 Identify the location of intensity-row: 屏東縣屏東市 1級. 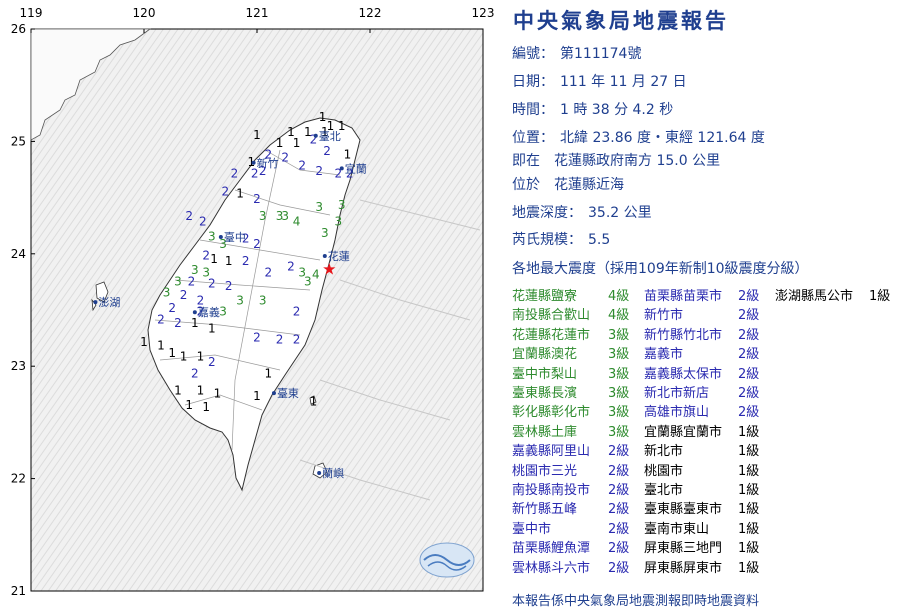
(701, 566).